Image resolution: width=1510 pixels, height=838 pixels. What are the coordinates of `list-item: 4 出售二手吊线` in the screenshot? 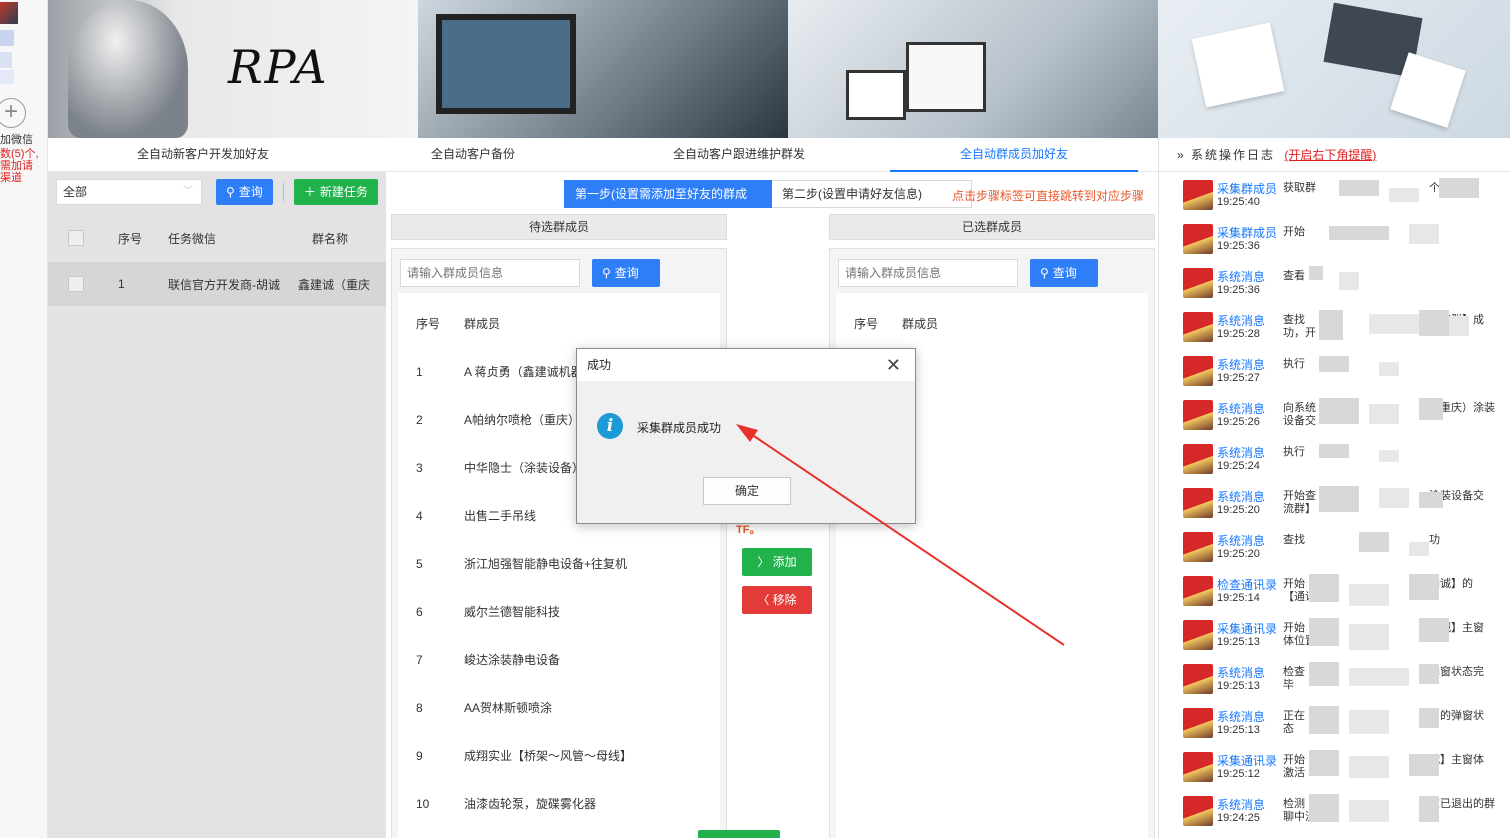 It's located at (476, 515).